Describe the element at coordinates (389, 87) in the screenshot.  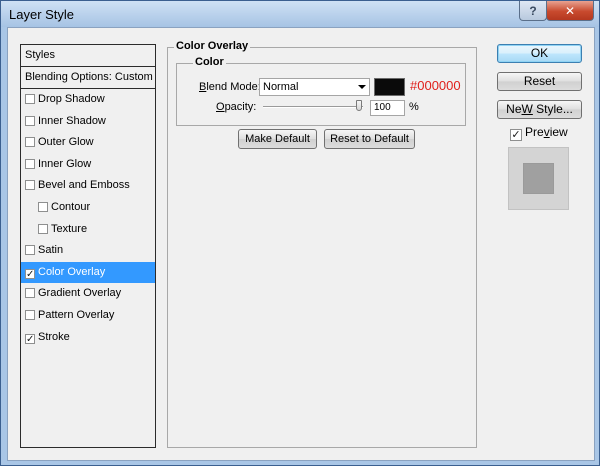
I see `color-swatch` at that location.